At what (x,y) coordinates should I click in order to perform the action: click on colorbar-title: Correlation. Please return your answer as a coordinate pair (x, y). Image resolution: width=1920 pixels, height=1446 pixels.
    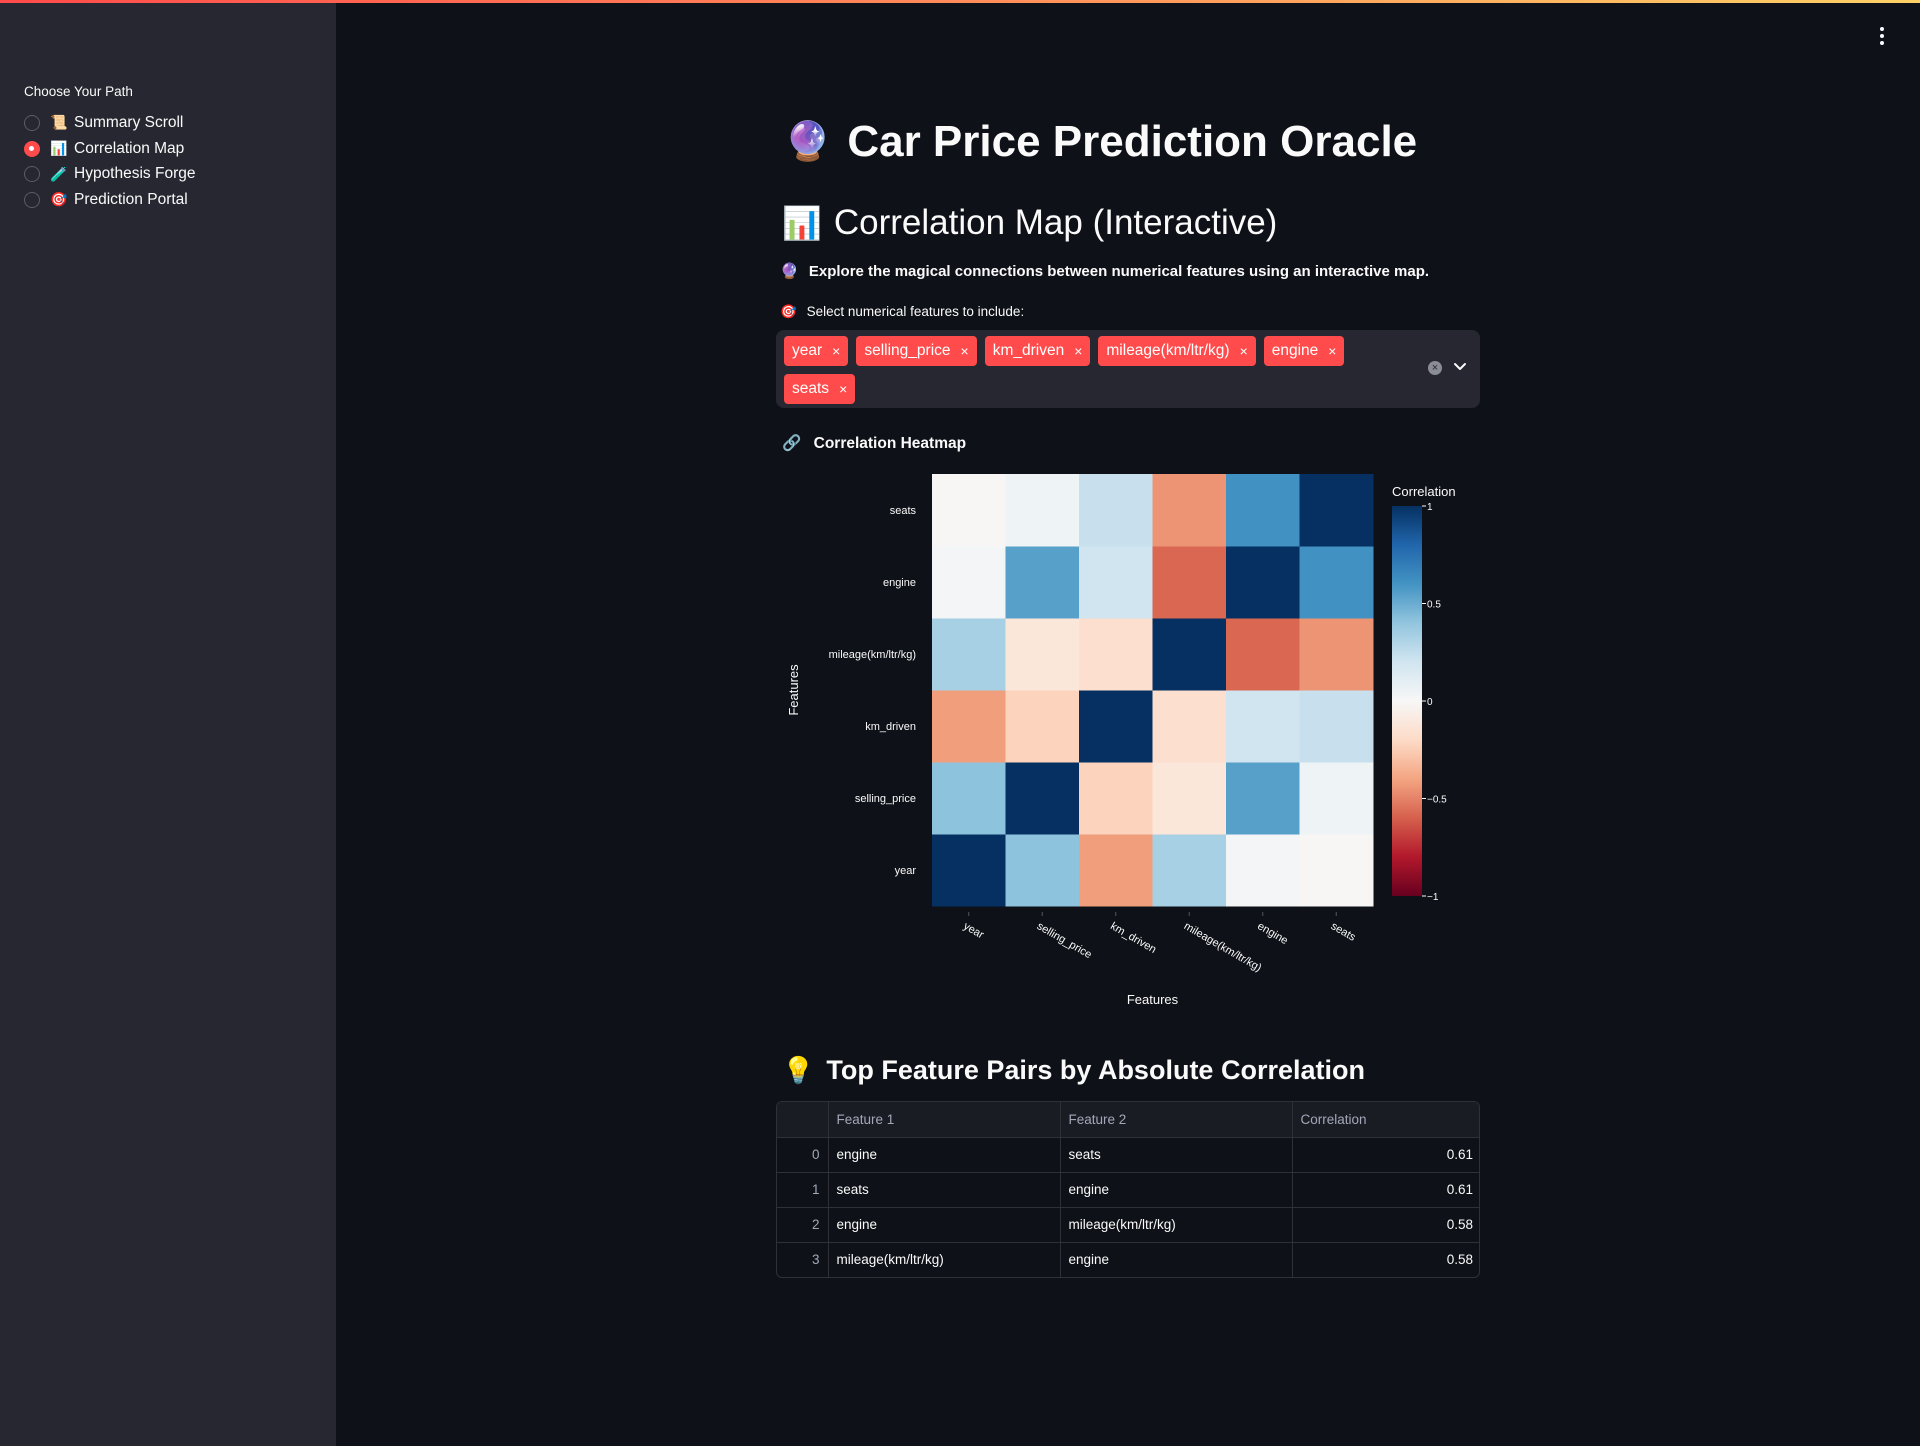
    Looking at the image, I should click on (1424, 491).